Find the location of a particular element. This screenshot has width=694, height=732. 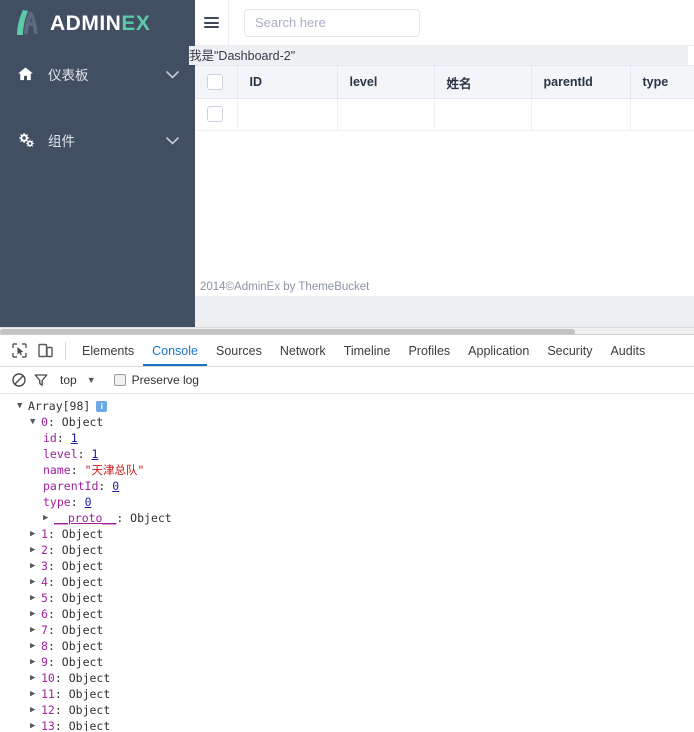

chevron-down-icon: ▼ is located at coordinates (91, 380).